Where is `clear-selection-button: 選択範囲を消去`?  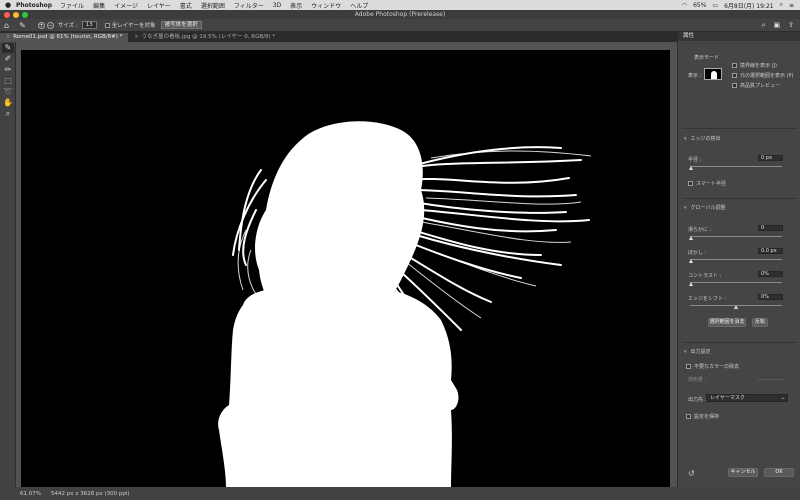
clear-selection-button: 選択範囲を消去 is located at coordinates (727, 322).